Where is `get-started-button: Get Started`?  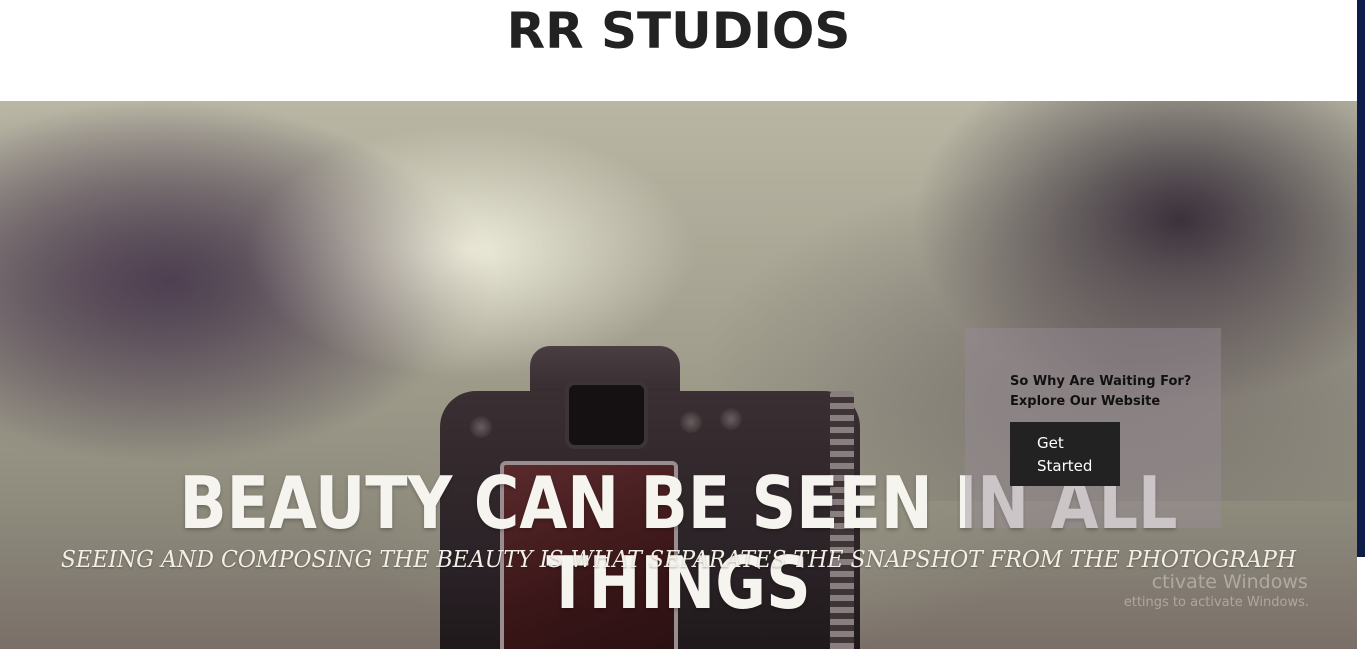 get-started-button: Get Started is located at coordinates (1065, 454).